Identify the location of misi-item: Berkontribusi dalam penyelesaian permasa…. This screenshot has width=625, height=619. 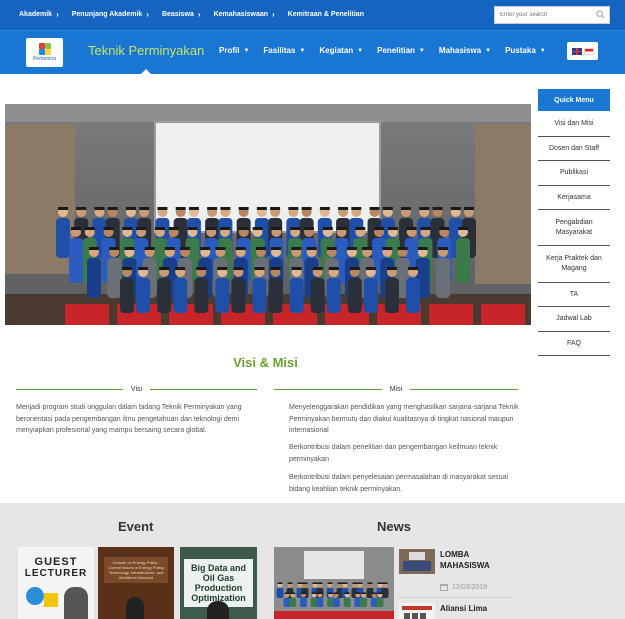
(399, 483).